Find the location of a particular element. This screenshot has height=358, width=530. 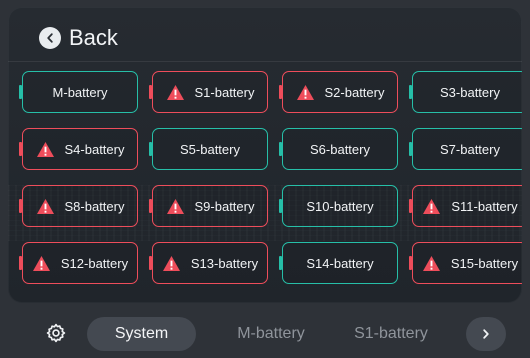

battery-card-s14: S14-battery is located at coordinates (338, 263).